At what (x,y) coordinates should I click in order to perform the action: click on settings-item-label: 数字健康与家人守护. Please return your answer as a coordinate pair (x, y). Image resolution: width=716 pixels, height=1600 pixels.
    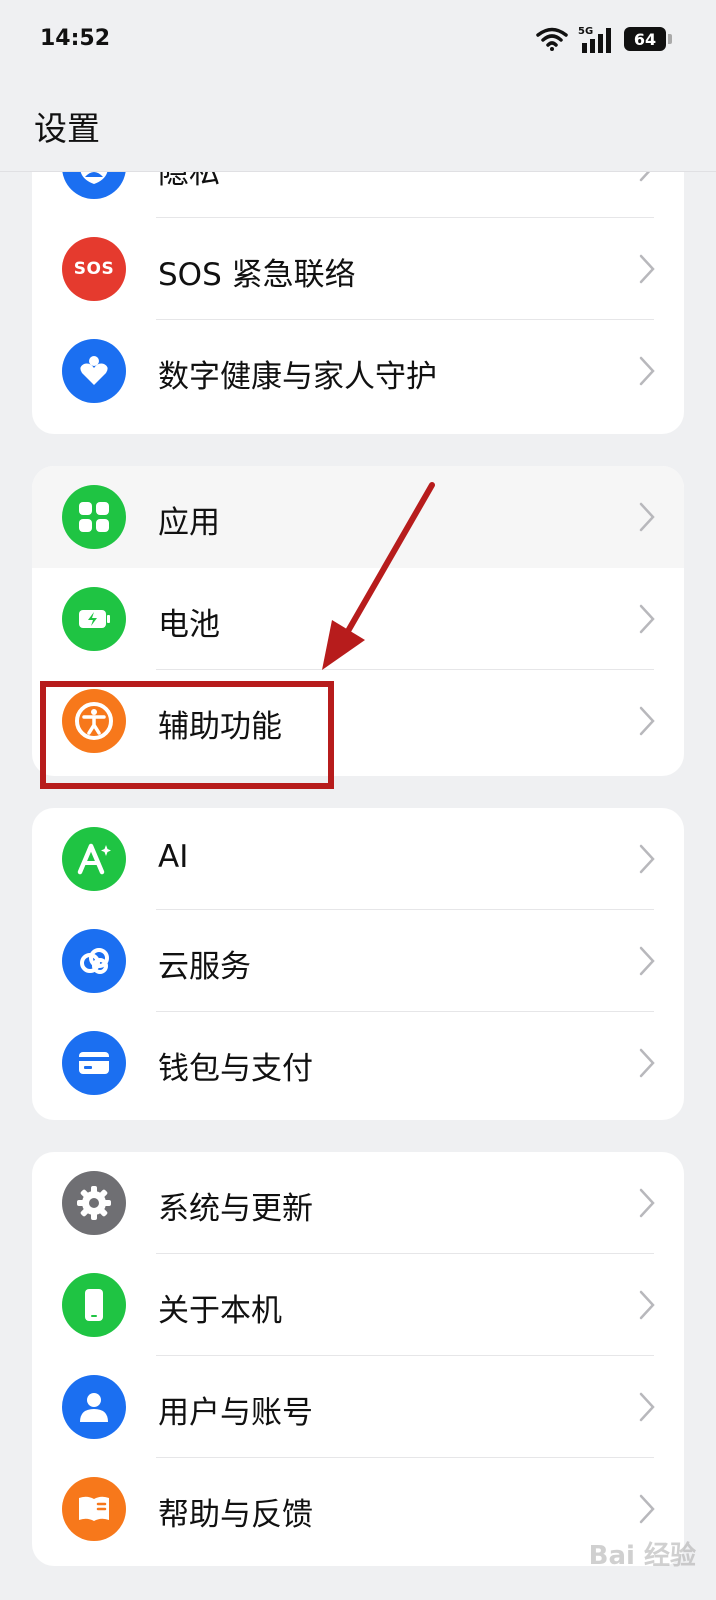
    Looking at the image, I should click on (297, 377).